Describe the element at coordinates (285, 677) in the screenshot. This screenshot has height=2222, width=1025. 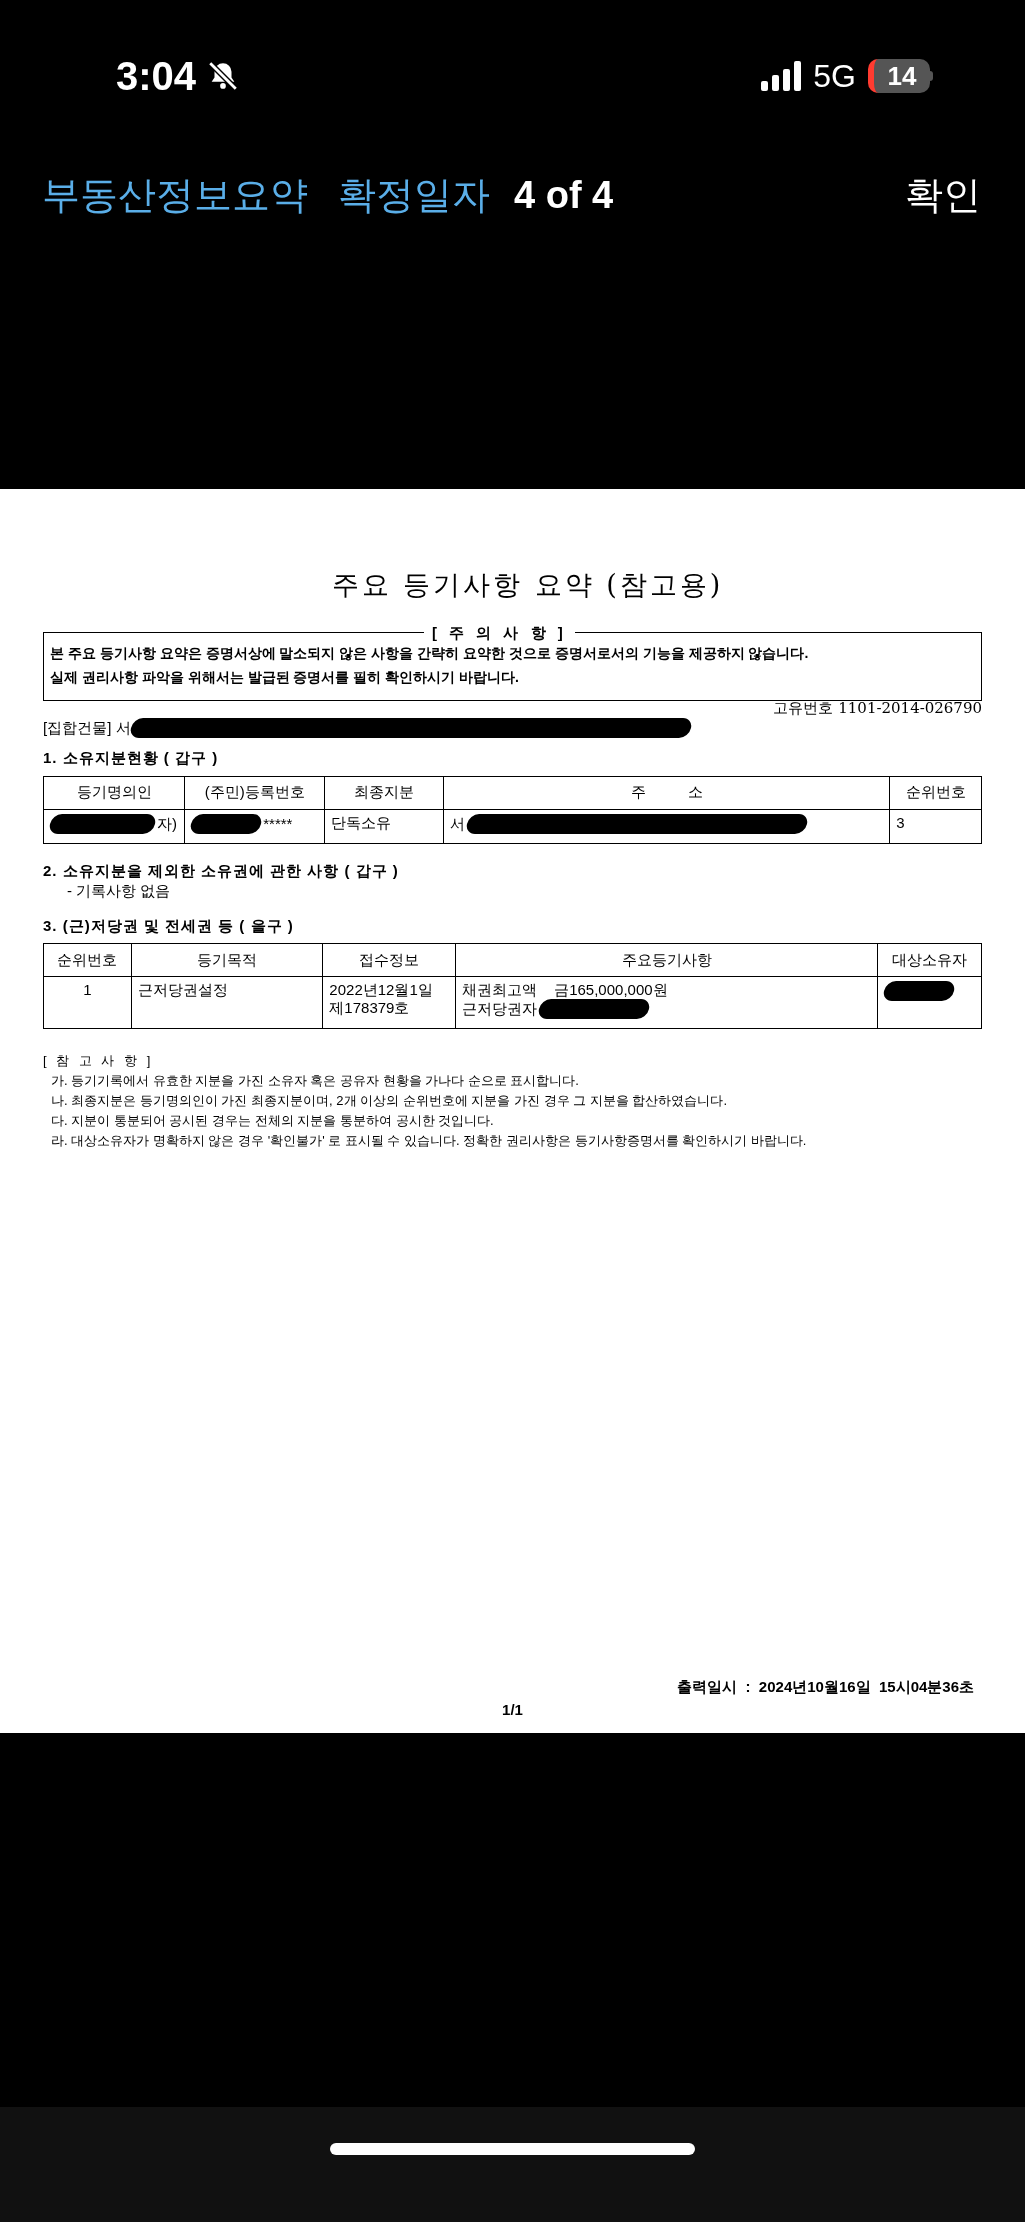
I see `notice-text: 실제 권리사항 파악을 위해서는 발급된 증명서를 필히 확인하시기 바랍니다.` at that location.